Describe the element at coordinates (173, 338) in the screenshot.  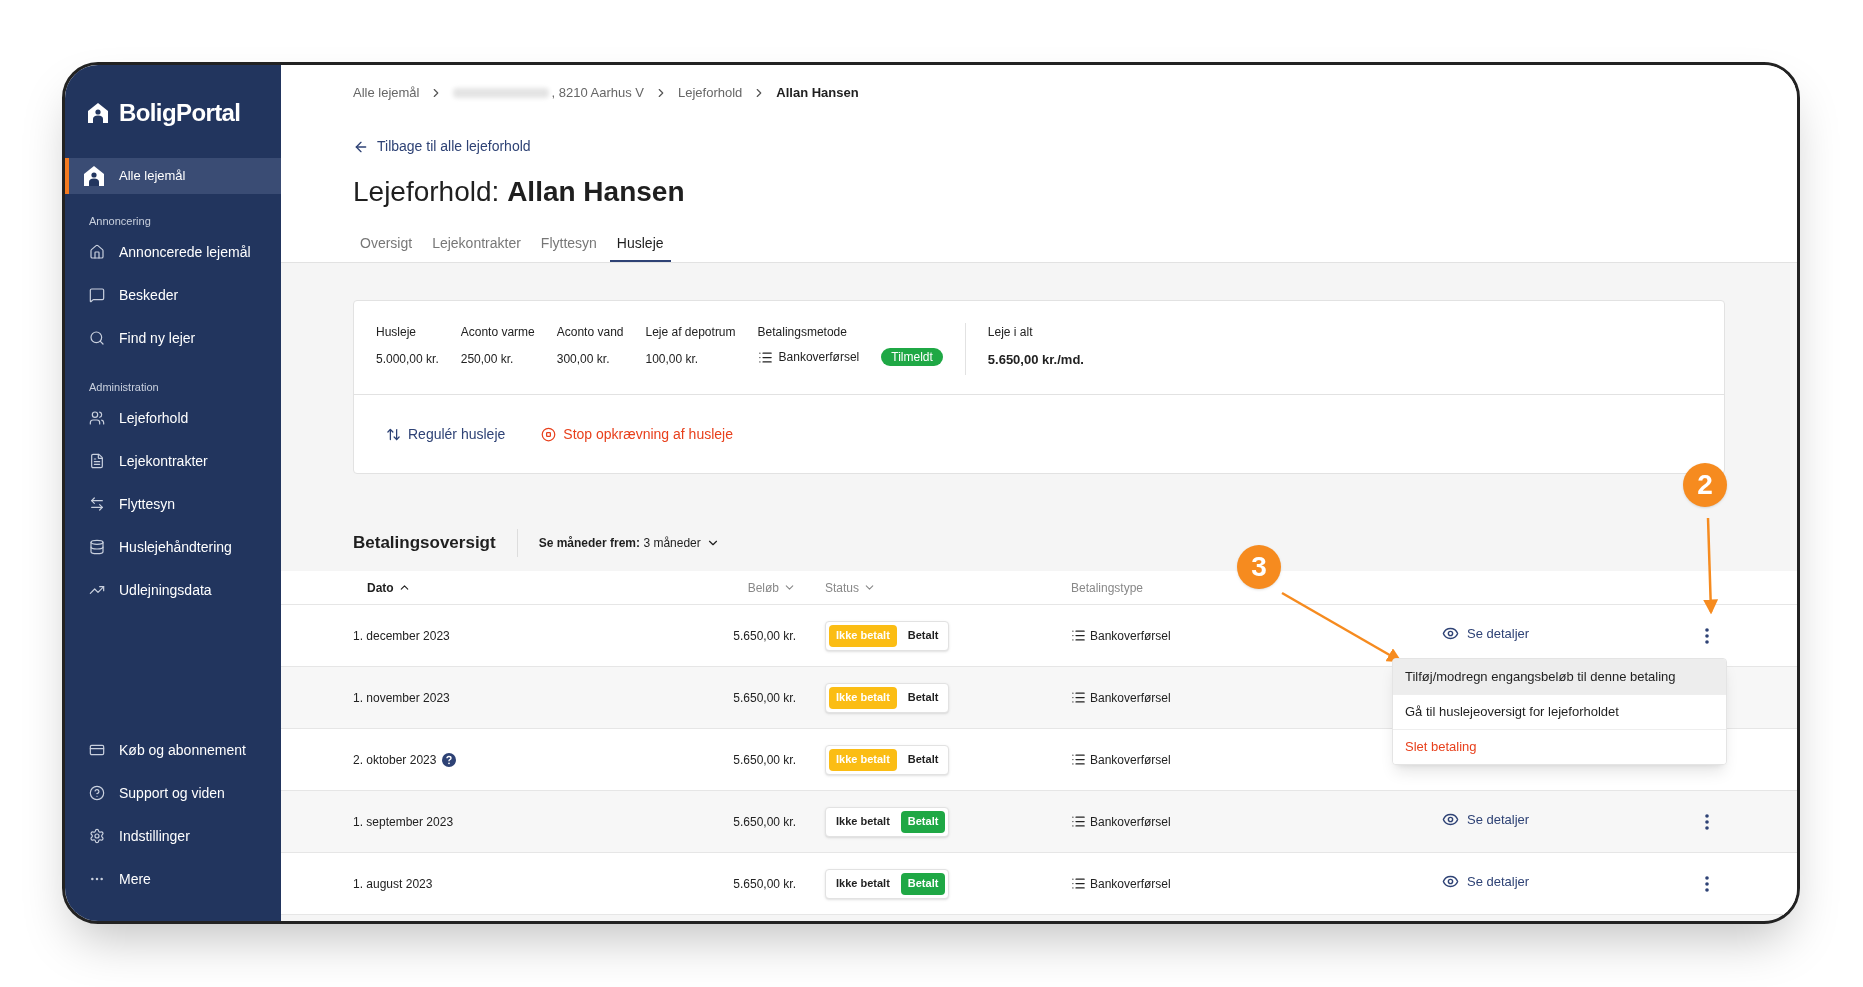
I see `sidebar-item: Find ny lejer` at that location.